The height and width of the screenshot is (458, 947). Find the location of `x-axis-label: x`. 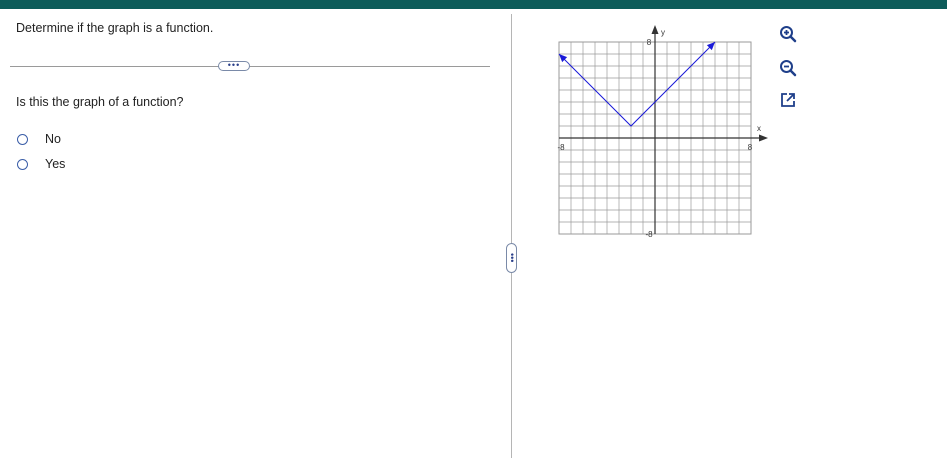

x-axis-label: x is located at coordinates (759, 128).